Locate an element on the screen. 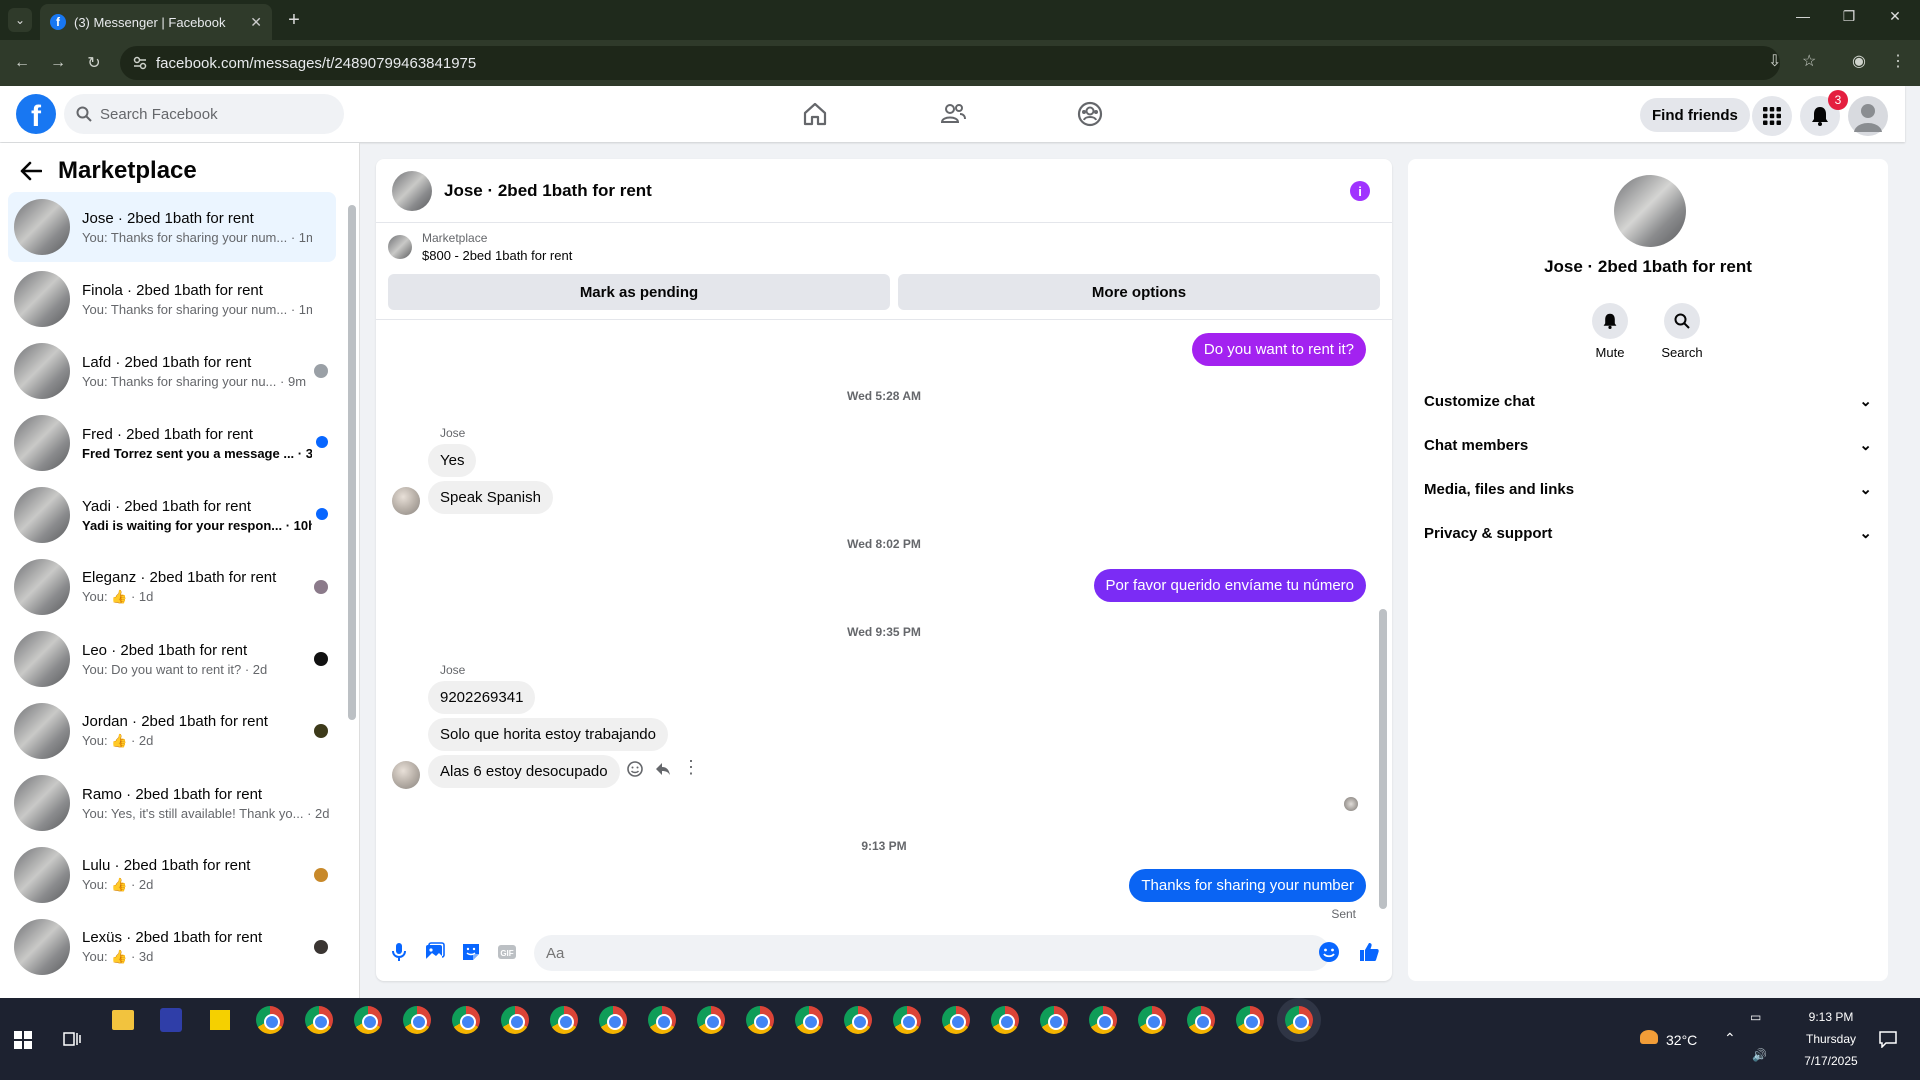 Image resolution: width=1920 pixels, height=1080 pixels. facebook-logo: f is located at coordinates (36, 114).